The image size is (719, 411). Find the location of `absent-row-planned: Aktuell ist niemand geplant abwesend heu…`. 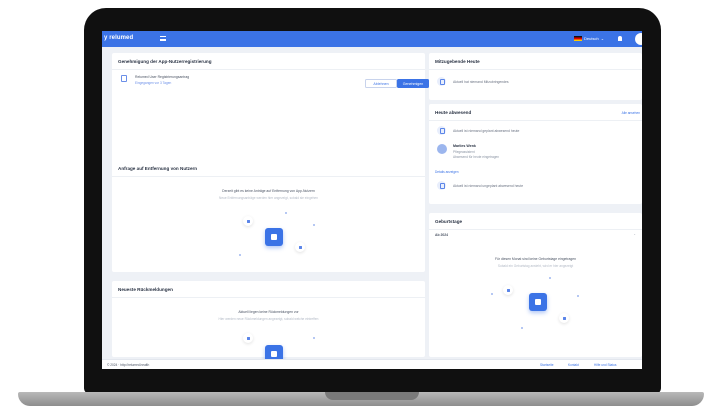

absent-row-planned: Aktuell ist niemand geplant abwesend heu… is located at coordinates (486, 131).